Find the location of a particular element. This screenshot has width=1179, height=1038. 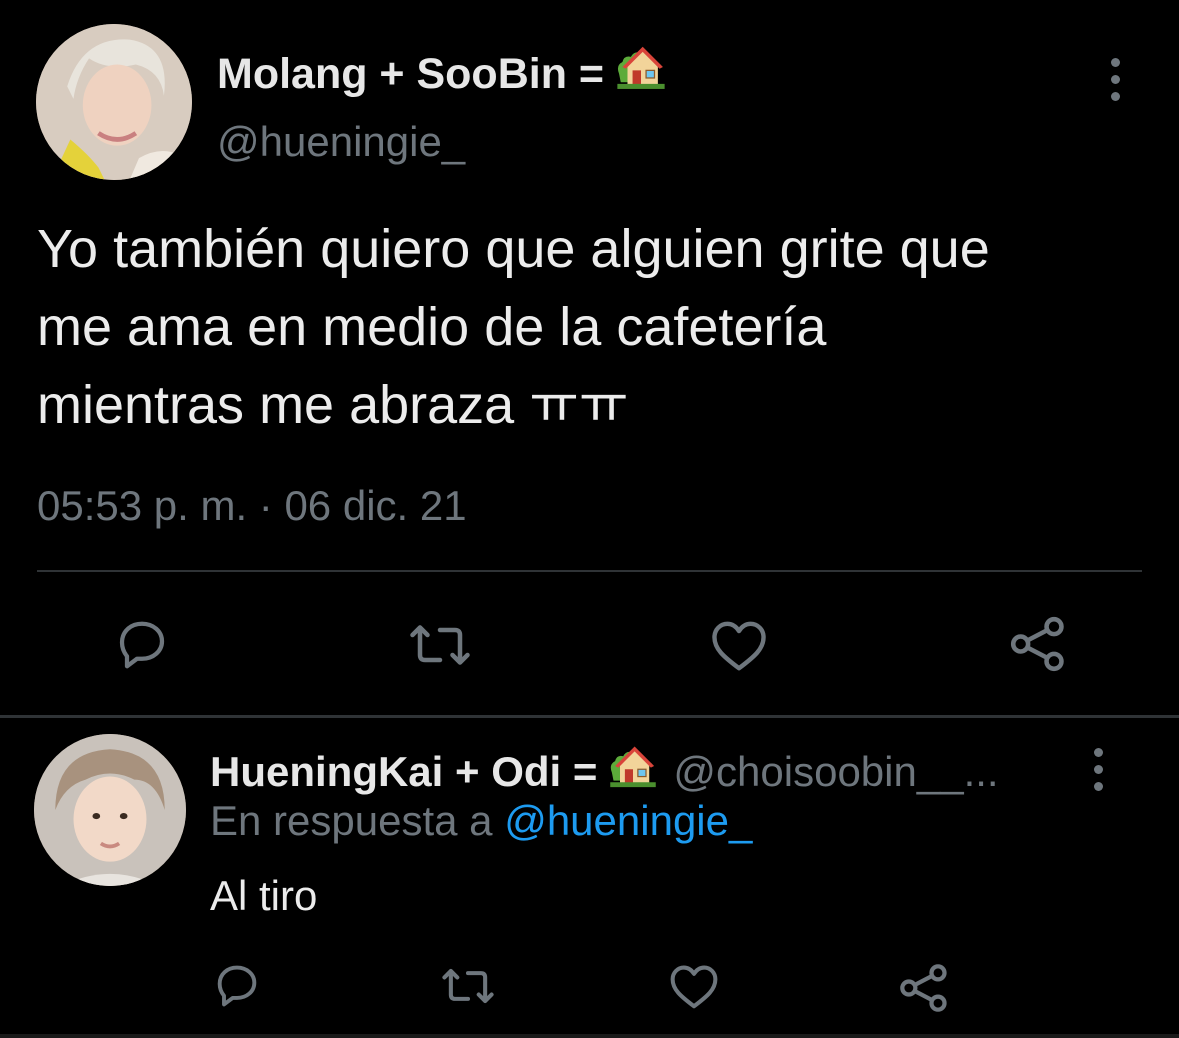

avatar is located at coordinates (114, 102).